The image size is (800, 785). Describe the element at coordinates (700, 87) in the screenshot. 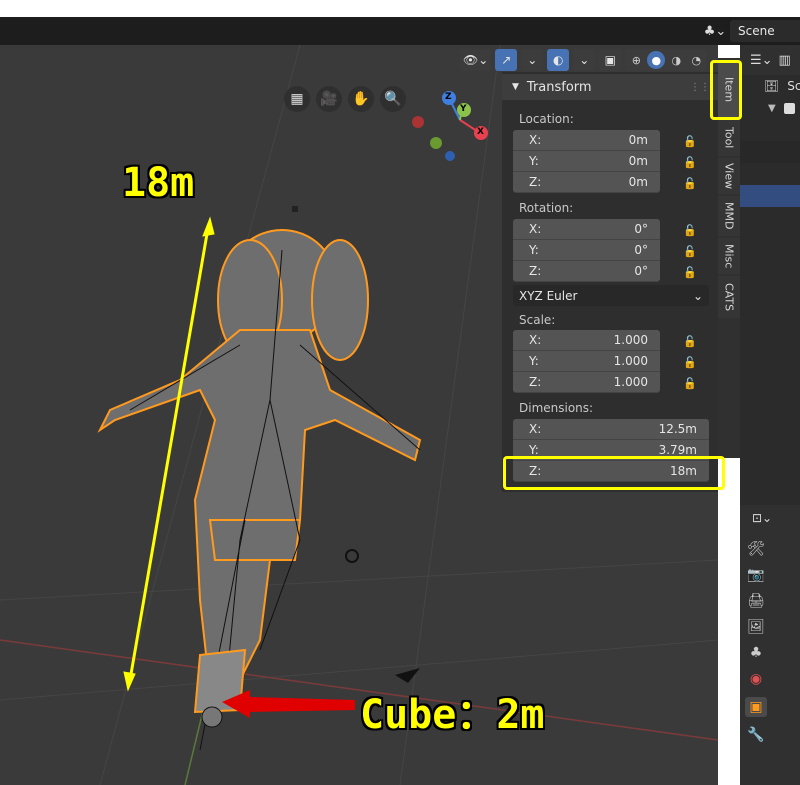

I see `drag-handle-icon: ⋮⋮` at that location.